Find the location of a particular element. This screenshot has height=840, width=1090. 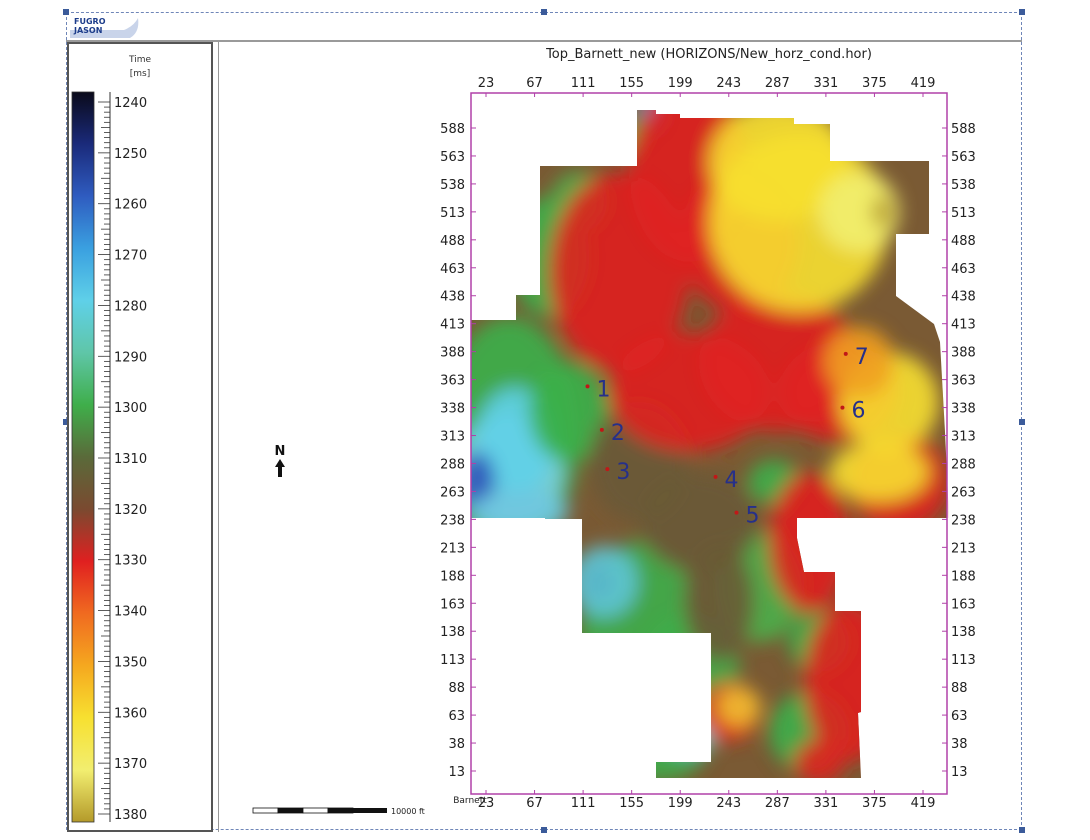

y-tick-label-left: 88 is located at coordinates (456, 688).